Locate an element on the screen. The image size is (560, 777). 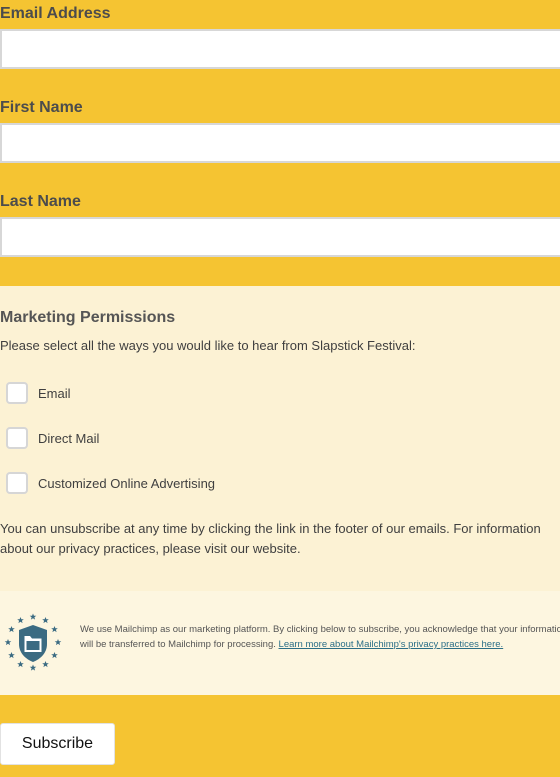
first-name-label: First Name is located at coordinates (41, 107).